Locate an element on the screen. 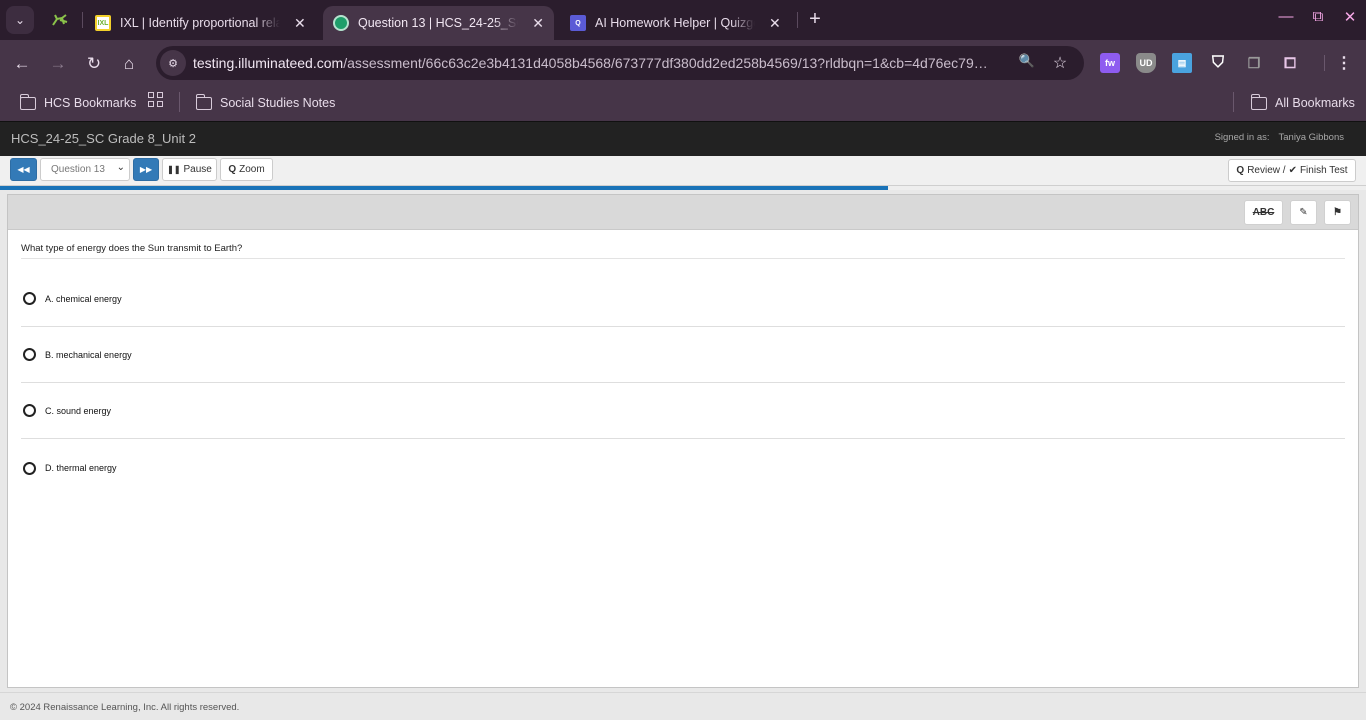 This screenshot has width=1366, height=720. home-icon: ⌂ is located at coordinates (129, 63).